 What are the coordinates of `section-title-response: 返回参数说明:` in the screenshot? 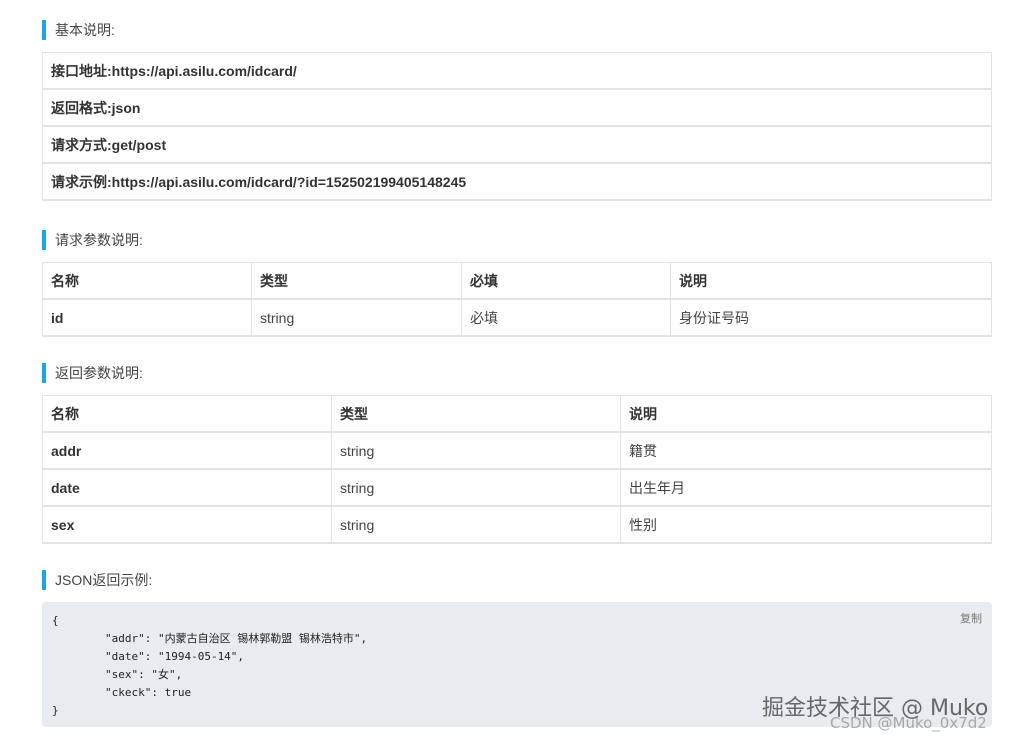 It's located at (92, 373).